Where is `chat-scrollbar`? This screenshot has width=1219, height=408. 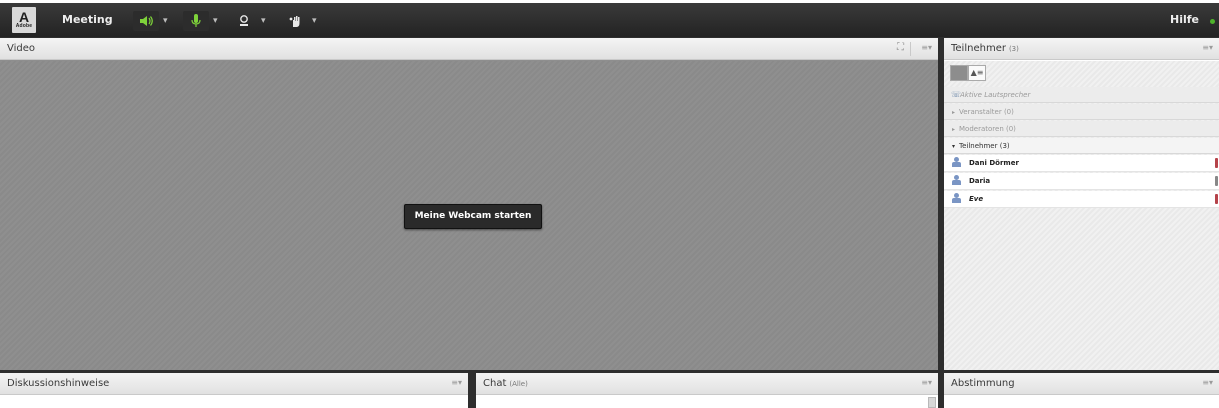 chat-scrollbar is located at coordinates (932, 402).